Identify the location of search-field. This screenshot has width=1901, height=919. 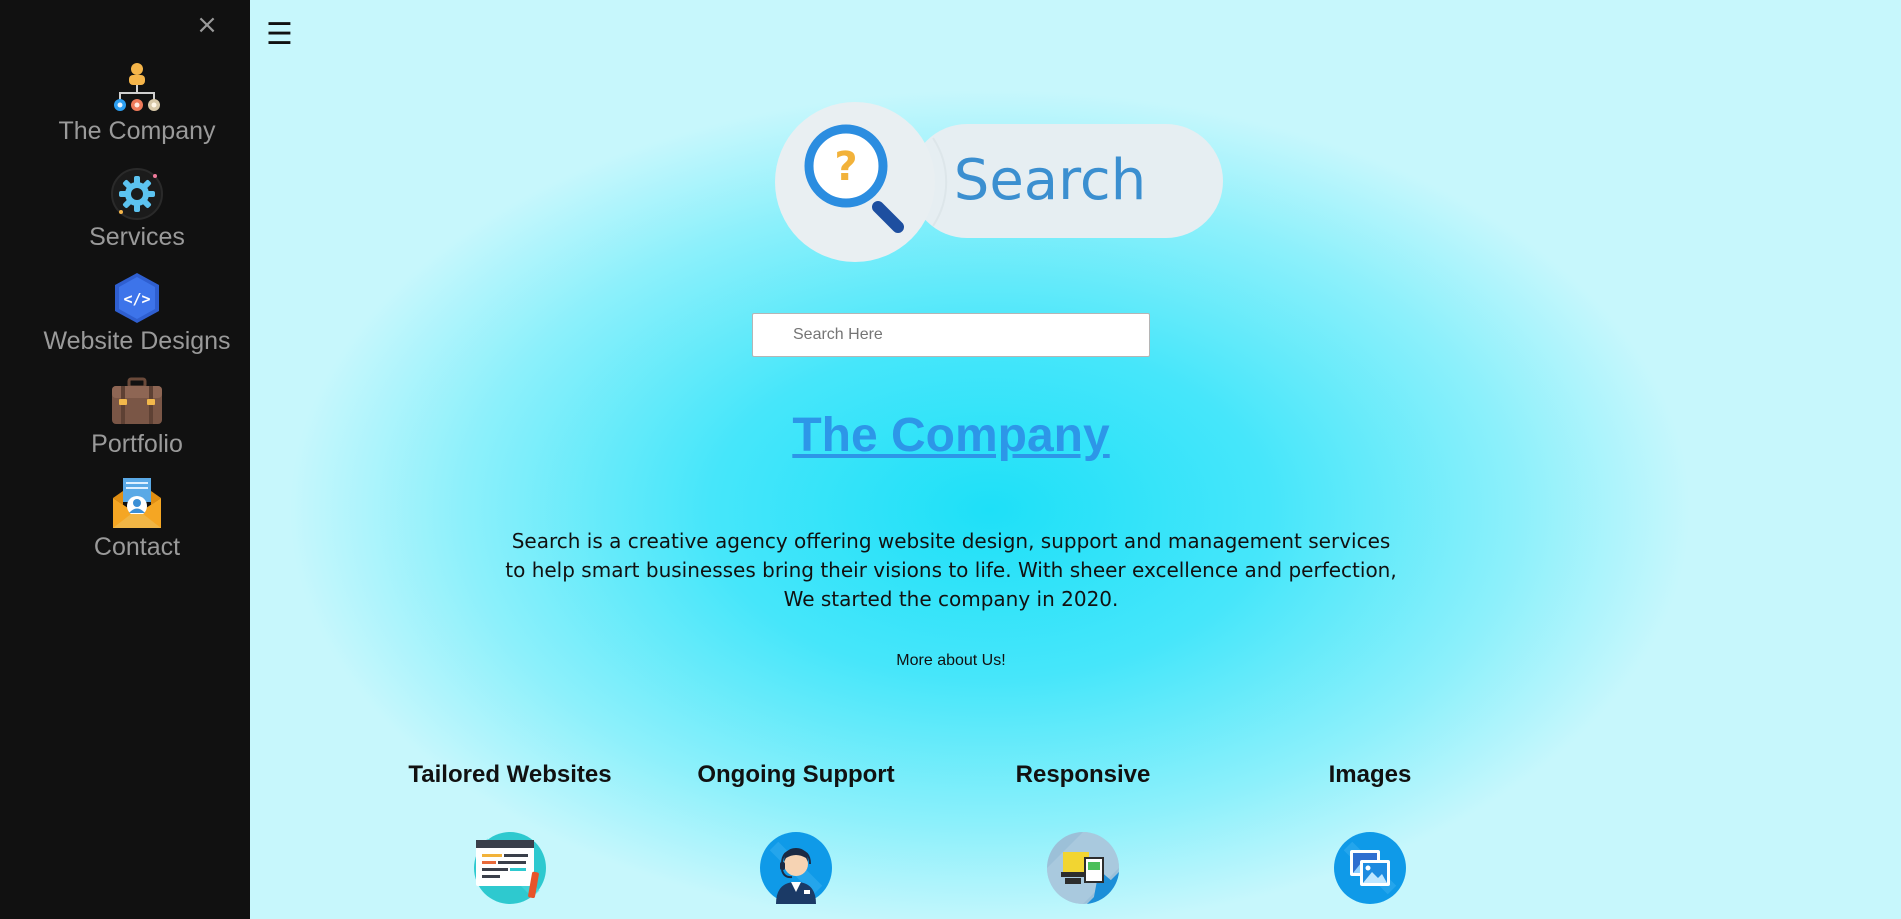
(951, 335).